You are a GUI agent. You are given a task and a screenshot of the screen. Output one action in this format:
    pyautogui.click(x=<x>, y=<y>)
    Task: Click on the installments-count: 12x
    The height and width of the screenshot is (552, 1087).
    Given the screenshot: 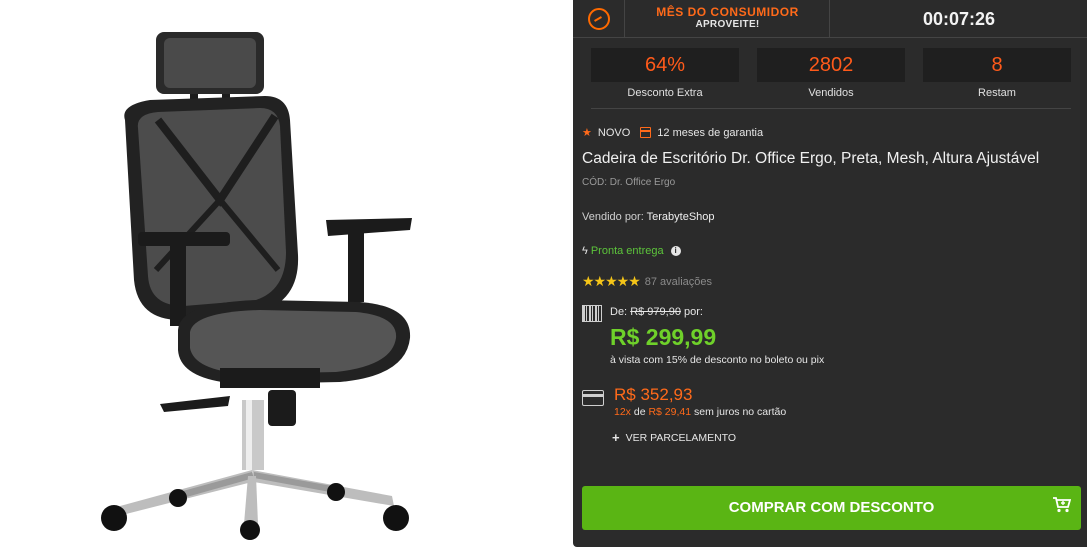 What is the action you would take?
    pyautogui.click(x=622, y=412)
    